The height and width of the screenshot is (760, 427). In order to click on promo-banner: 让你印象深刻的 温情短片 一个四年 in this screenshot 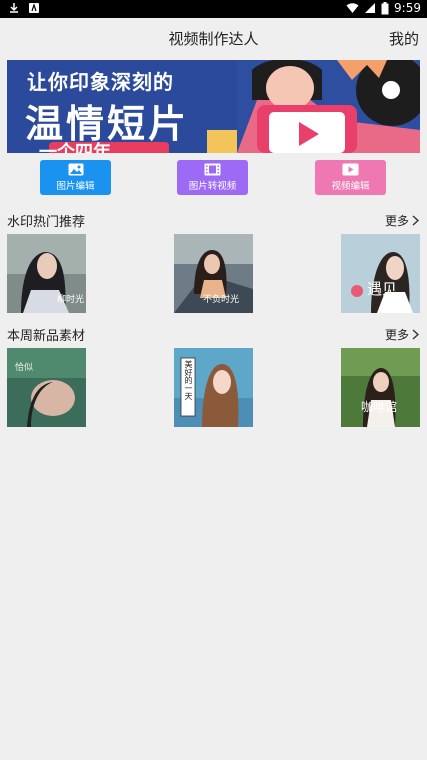, I will do `click(213, 106)`.